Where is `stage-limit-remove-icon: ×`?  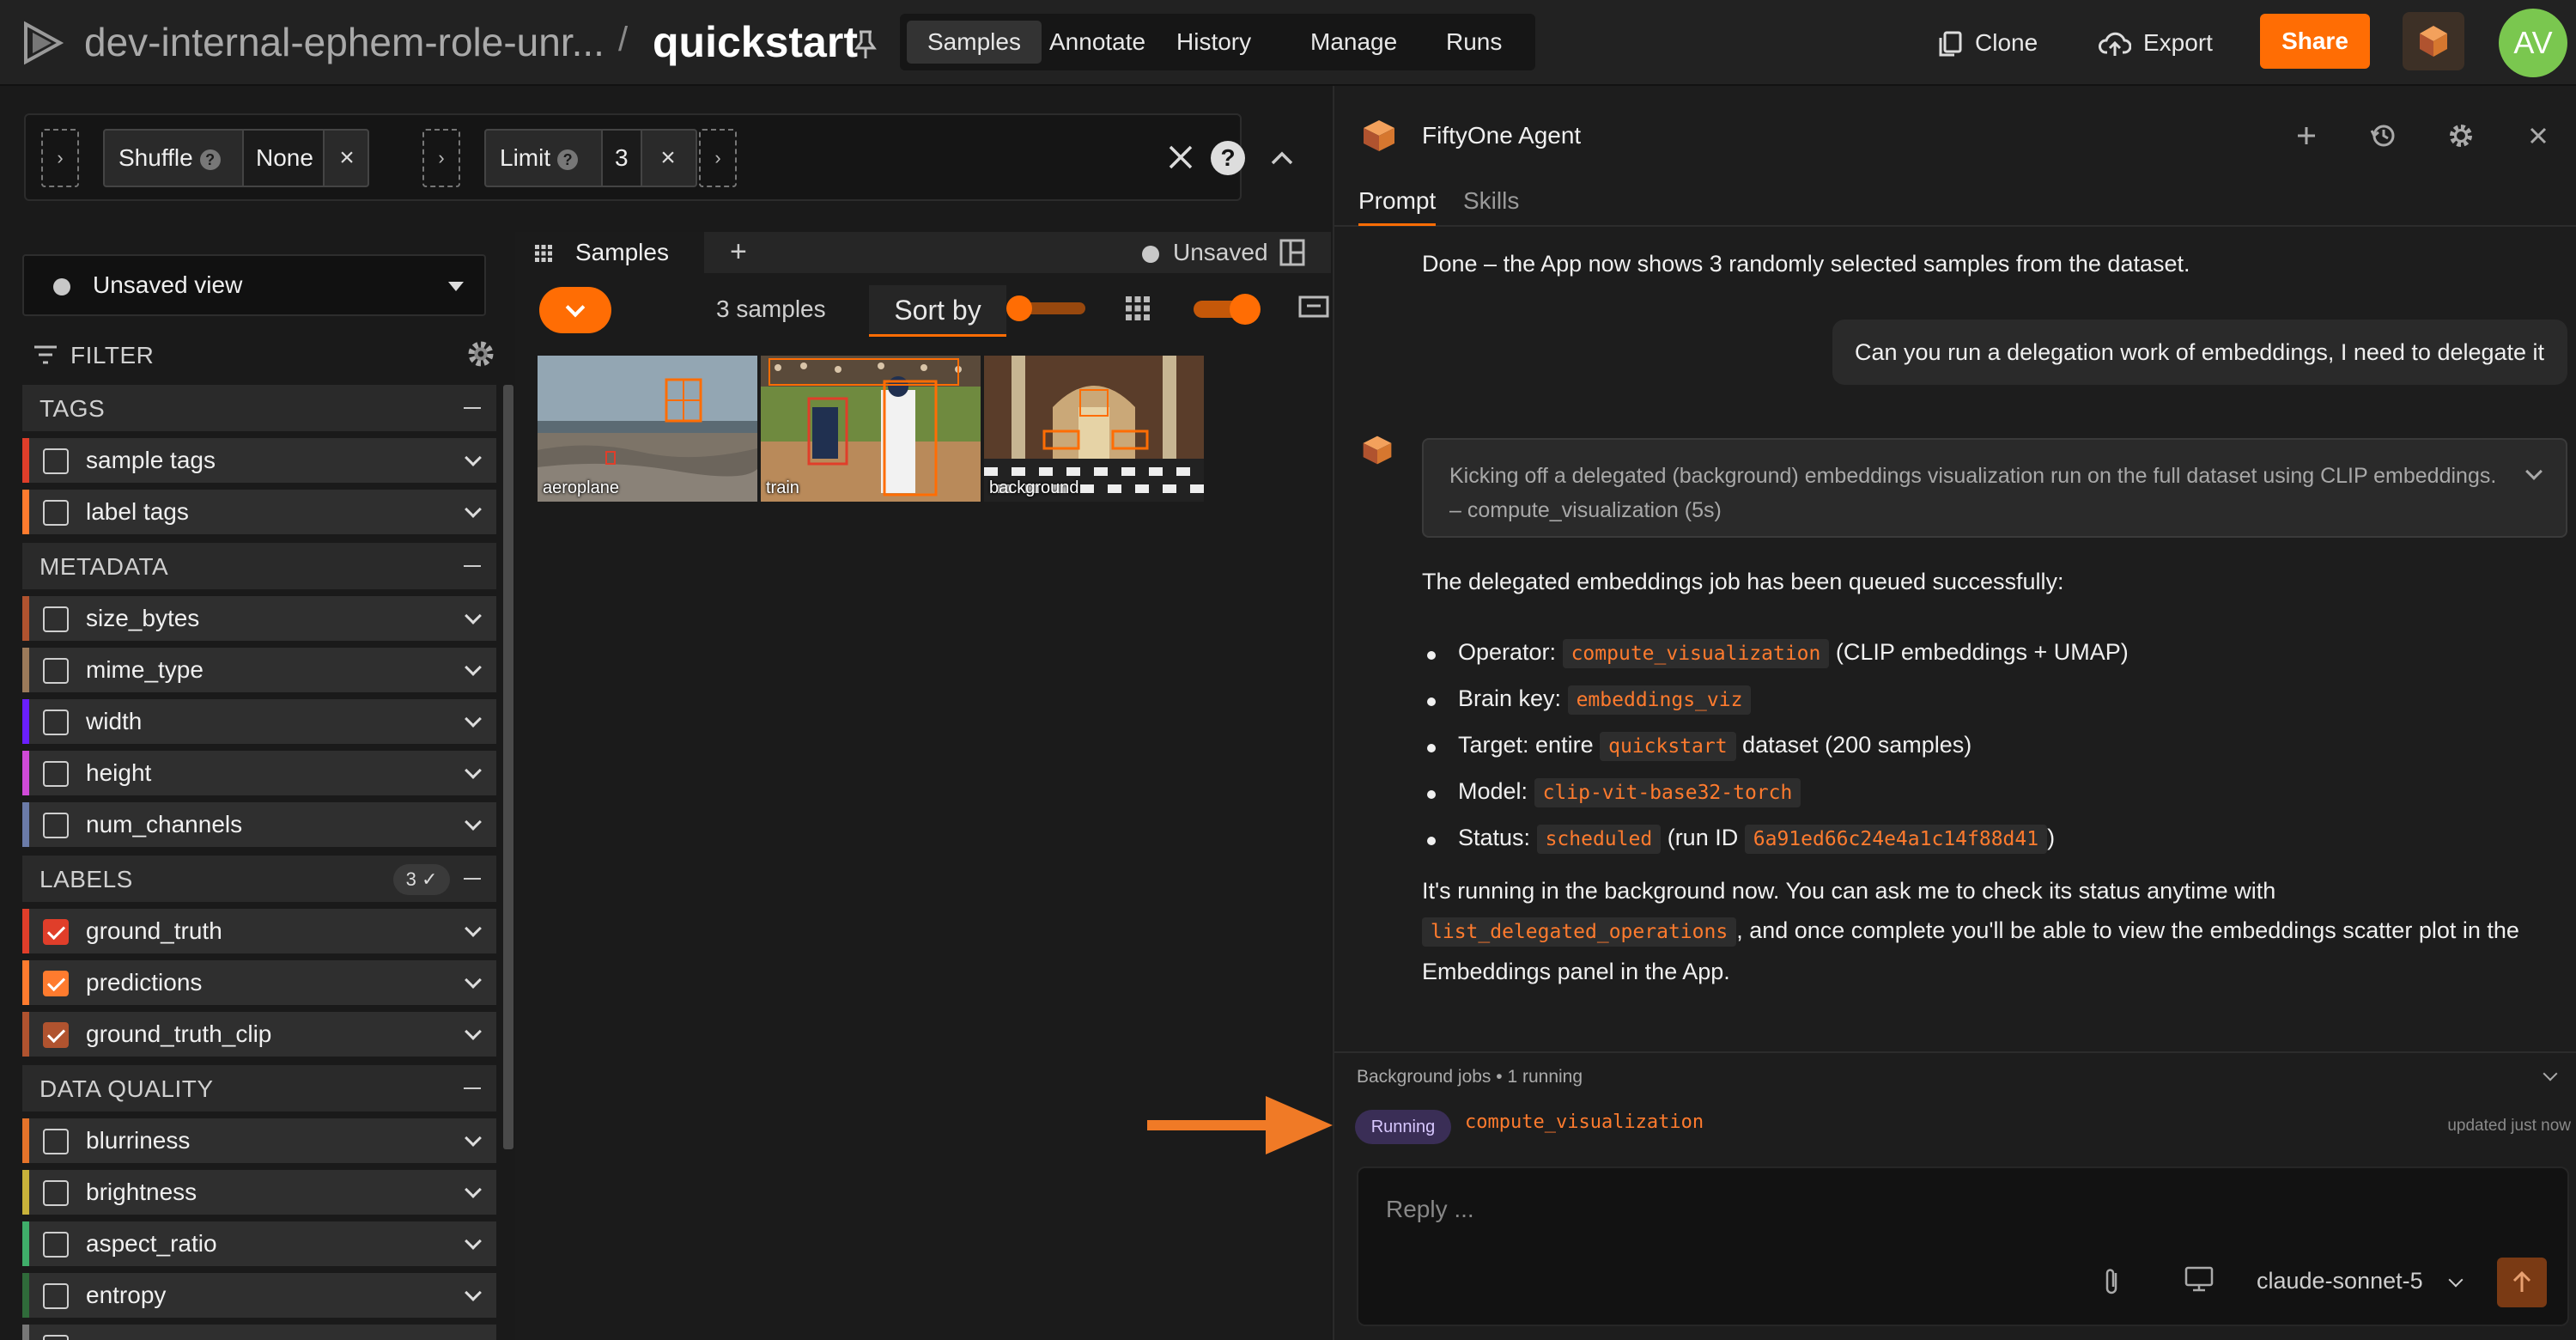 stage-limit-remove-icon: × is located at coordinates (668, 158).